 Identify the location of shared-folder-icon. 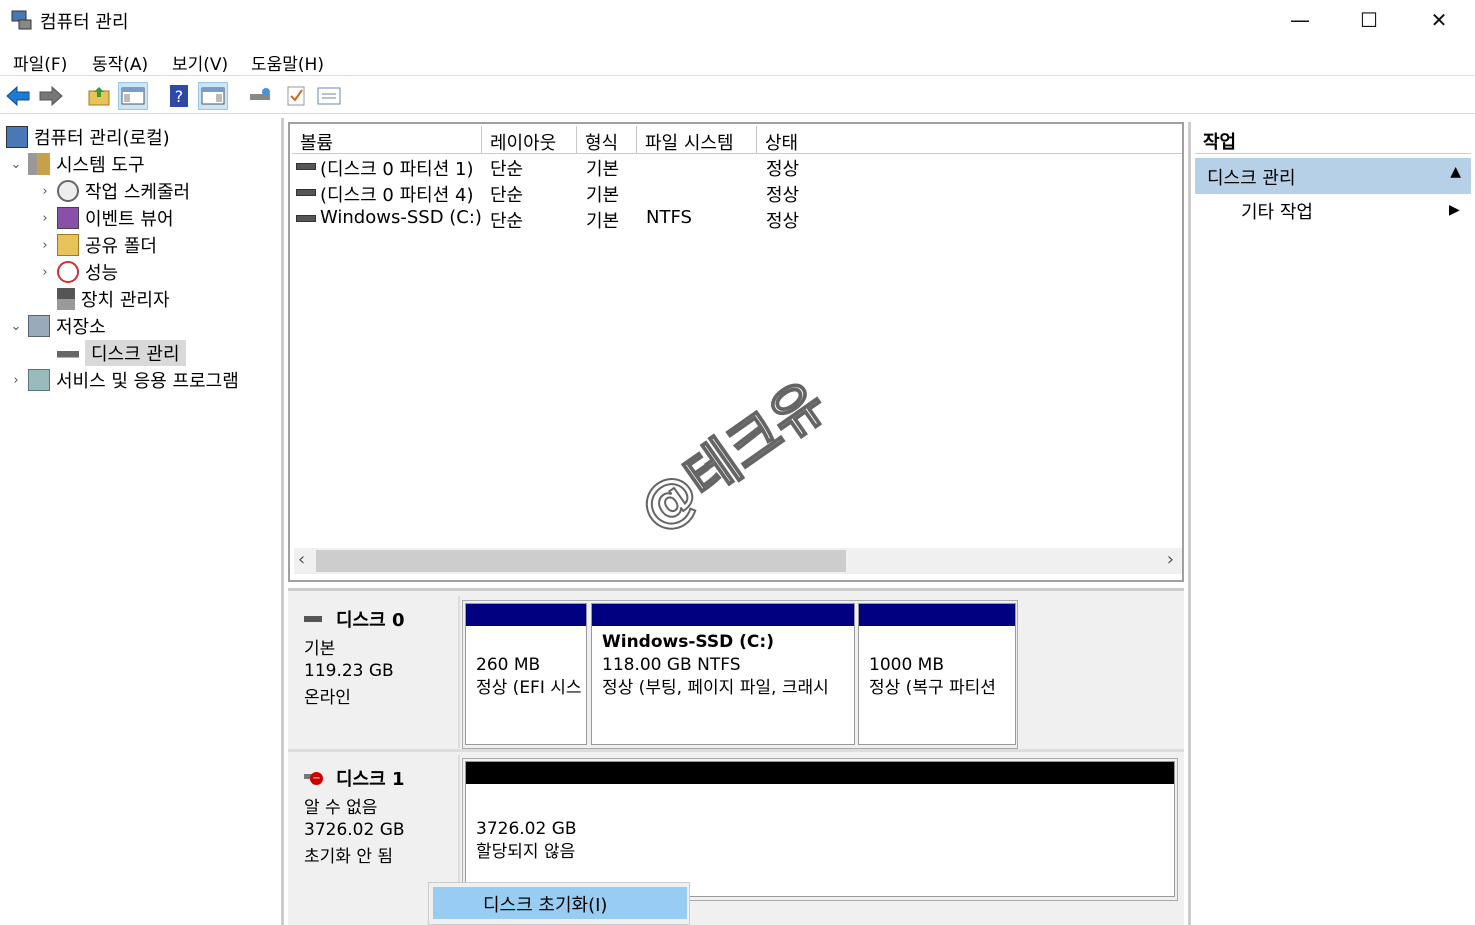
(68, 245).